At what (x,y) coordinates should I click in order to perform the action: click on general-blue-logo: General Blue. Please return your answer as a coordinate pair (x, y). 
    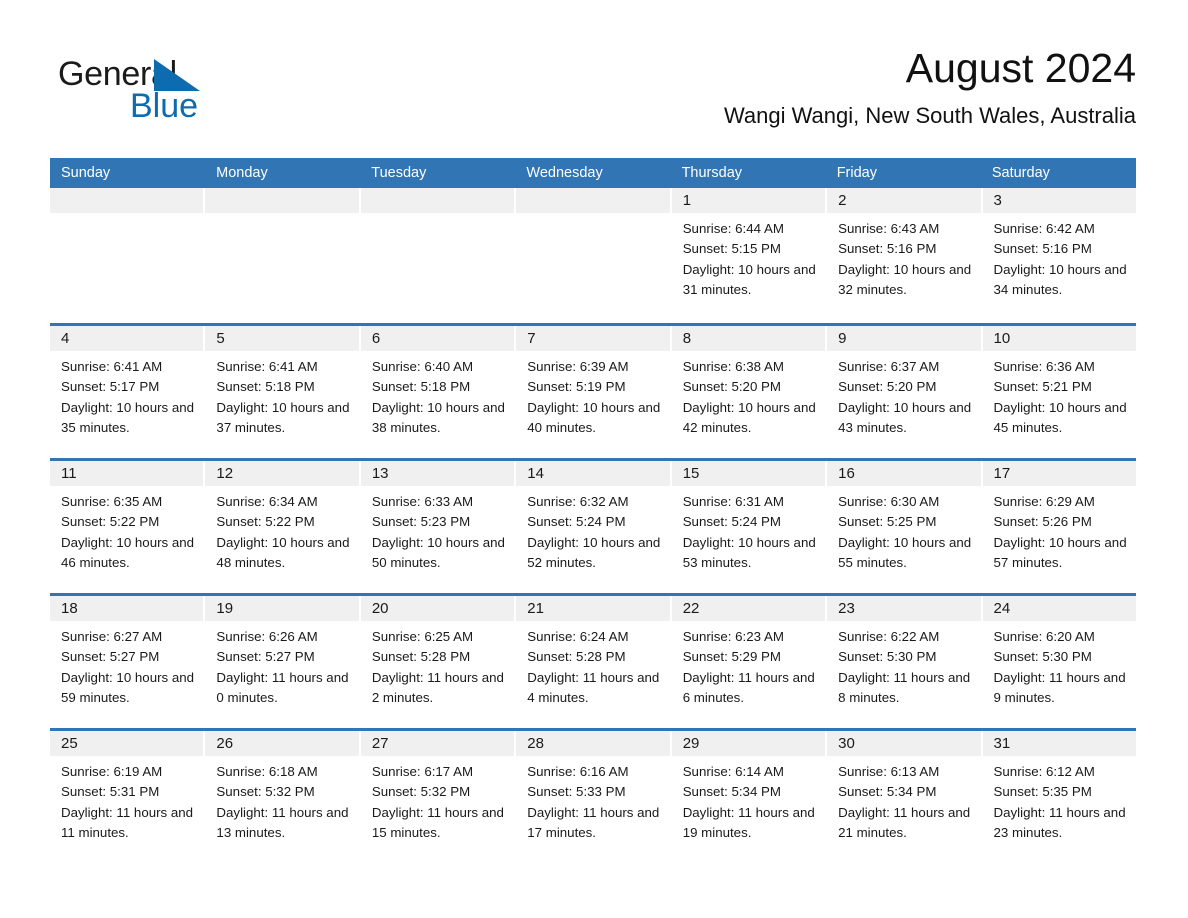
    Looking at the image, I should click on (188, 94).